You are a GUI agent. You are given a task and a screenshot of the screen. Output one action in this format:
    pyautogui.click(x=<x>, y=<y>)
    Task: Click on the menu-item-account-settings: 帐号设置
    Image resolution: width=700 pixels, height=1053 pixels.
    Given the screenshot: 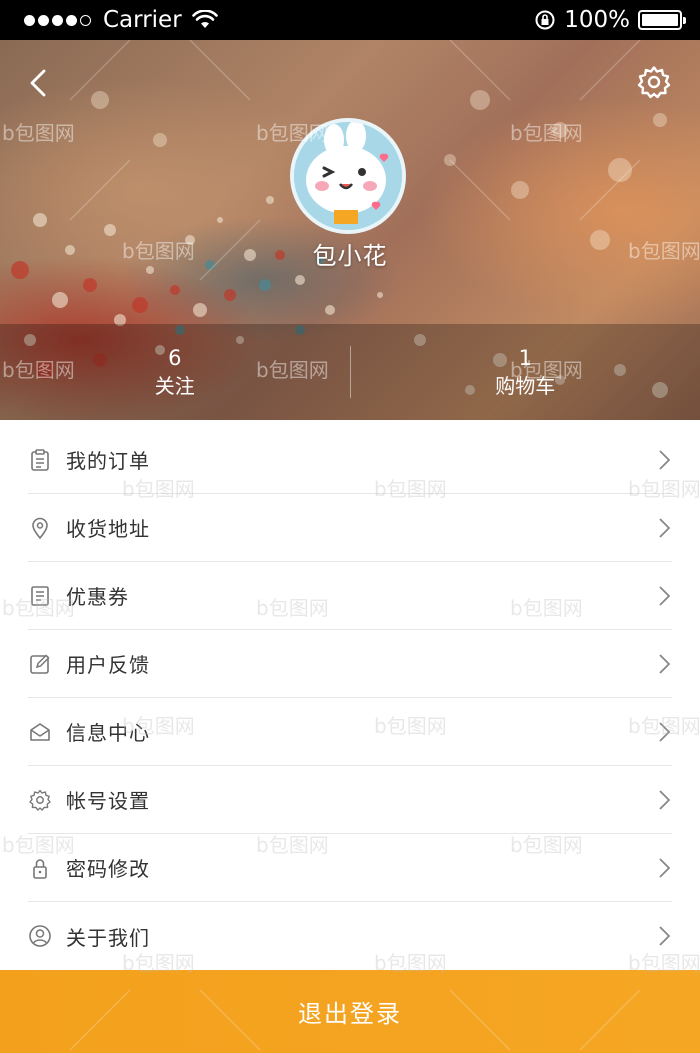 What is the action you would take?
    pyautogui.click(x=350, y=800)
    